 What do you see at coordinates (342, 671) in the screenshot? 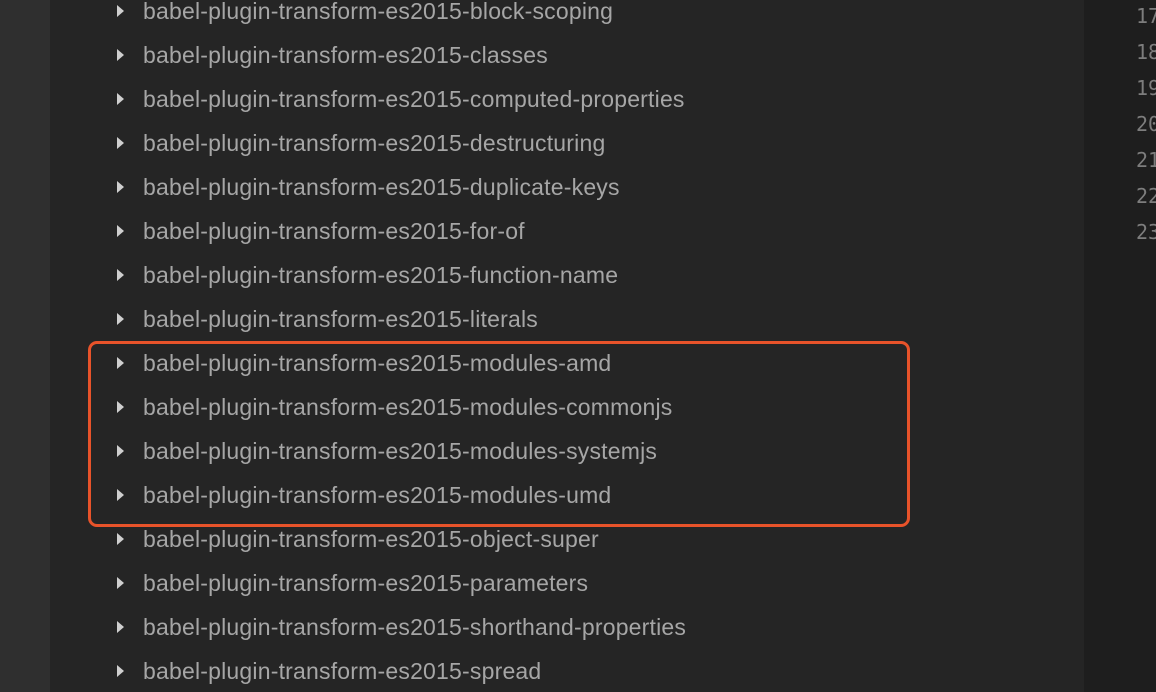
I see `tree-folder-label: babel-plugin-transform-es2015-spread` at bounding box center [342, 671].